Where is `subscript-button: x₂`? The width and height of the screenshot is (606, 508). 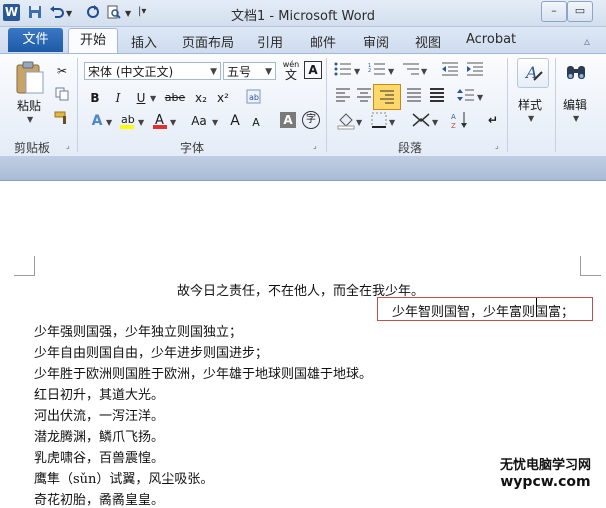 subscript-button: x₂ is located at coordinates (201, 98).